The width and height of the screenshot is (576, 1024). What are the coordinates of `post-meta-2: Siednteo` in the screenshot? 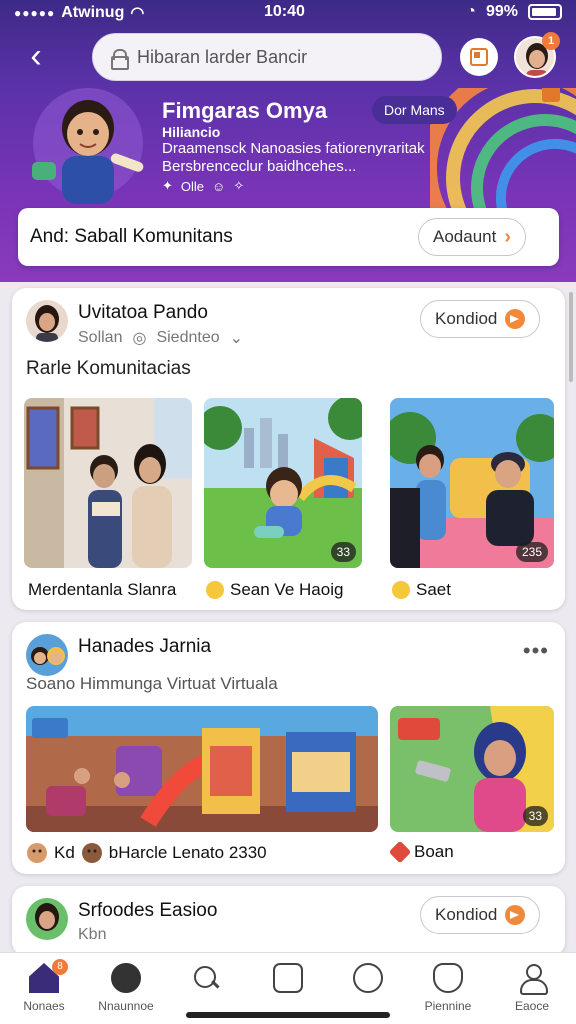 It's located at (188, 337).